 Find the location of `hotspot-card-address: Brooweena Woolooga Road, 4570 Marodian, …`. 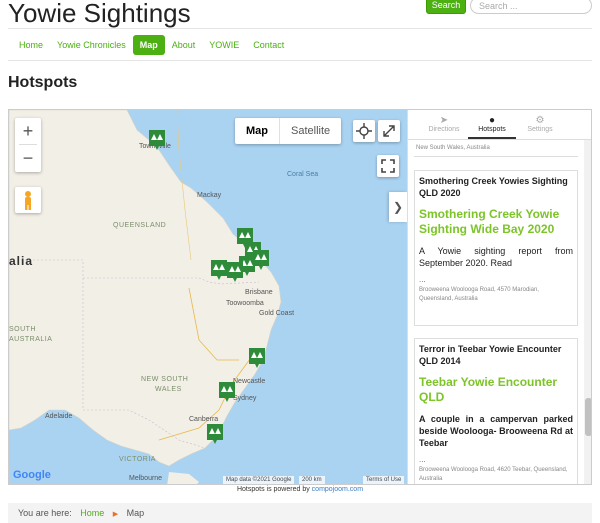

hotspot-card-address: Brooweena Woolooga Road, 4570 Marodian, … is located at coordinates (479, 294).